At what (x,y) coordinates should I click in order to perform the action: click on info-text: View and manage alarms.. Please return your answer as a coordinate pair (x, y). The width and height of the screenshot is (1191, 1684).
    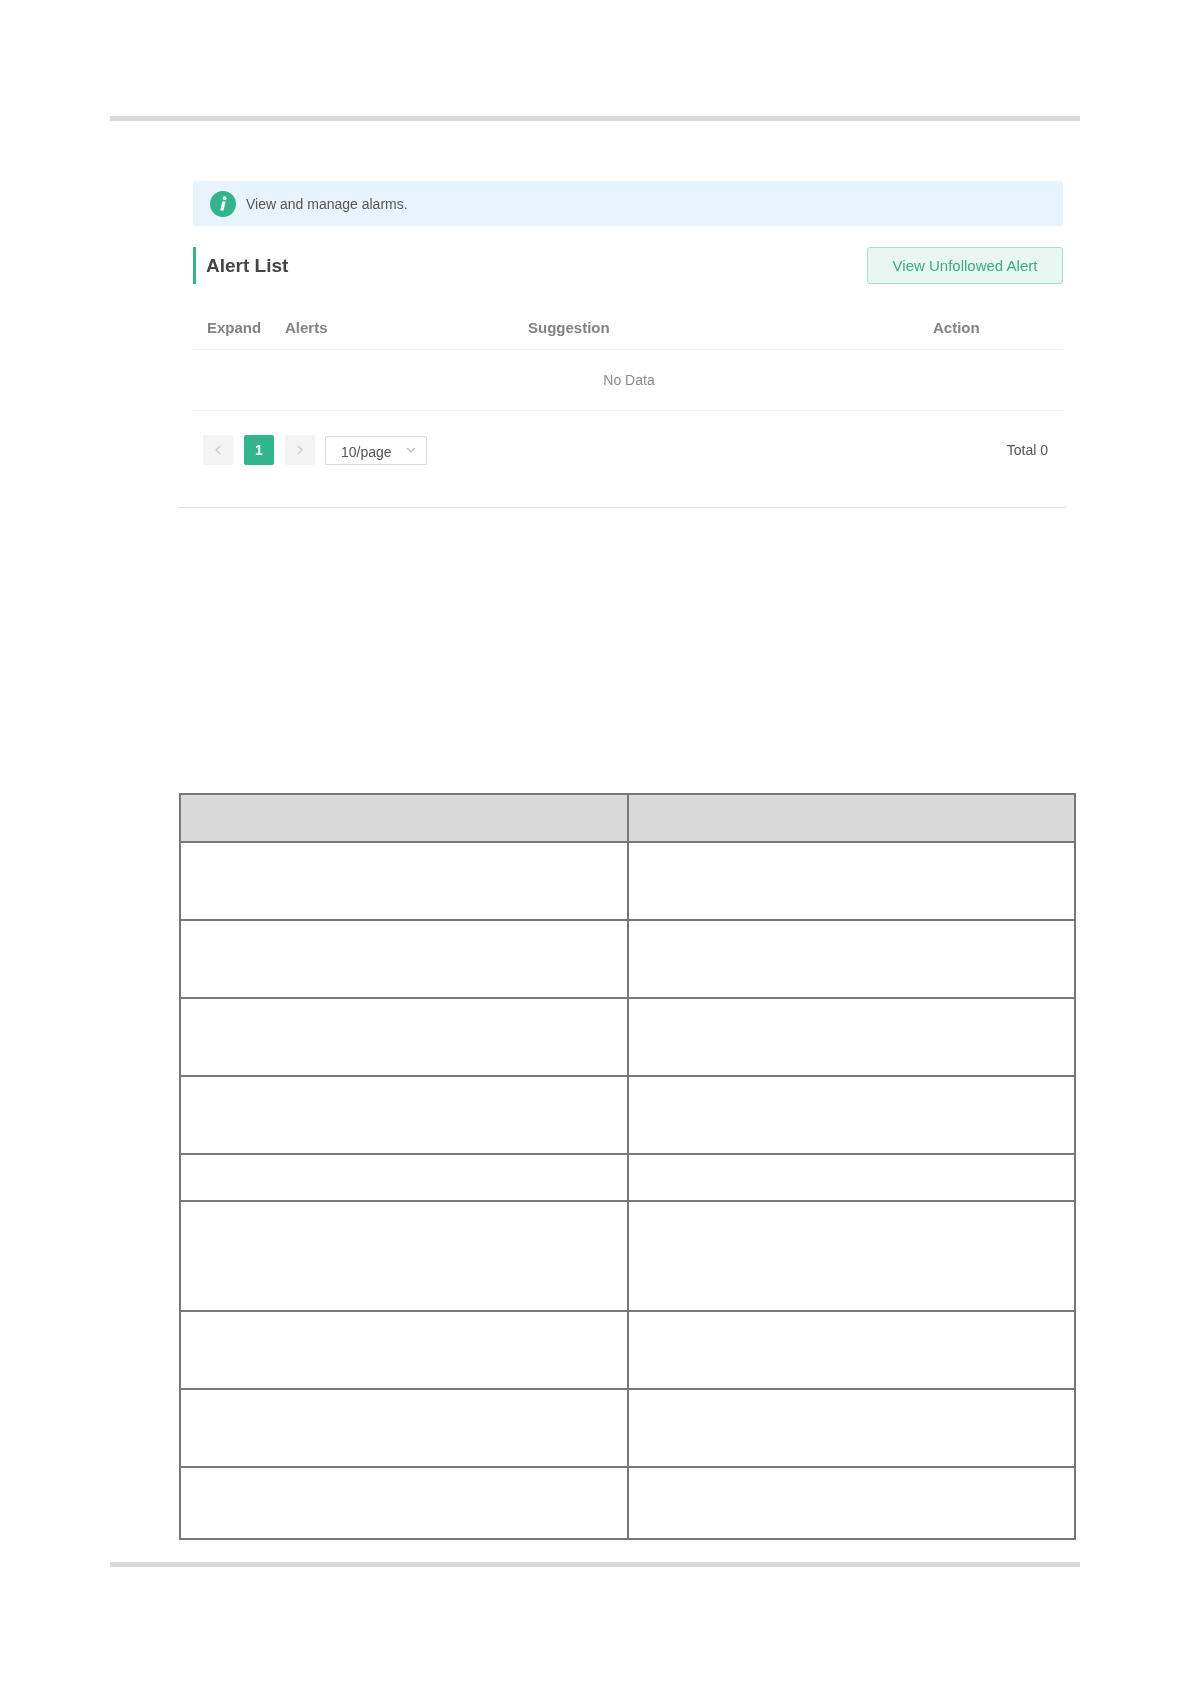
    Looking at the image, I should click on (327, 203).